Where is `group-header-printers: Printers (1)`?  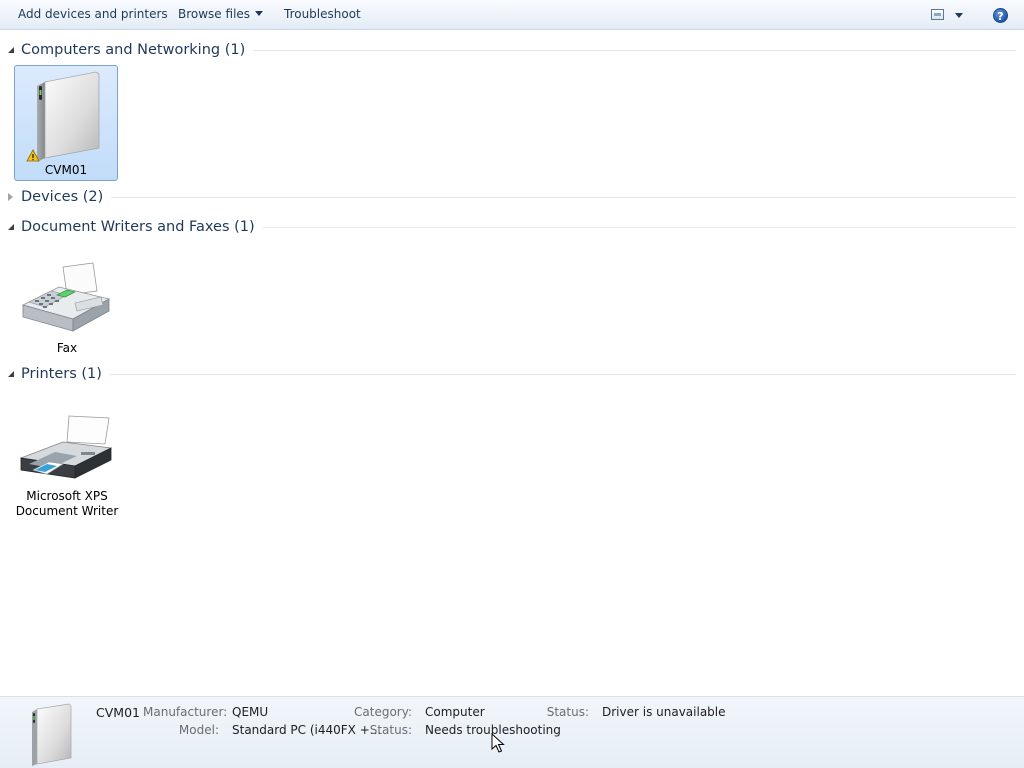
group-header-printers: Printers (1) is located at coordinates (512, 374).